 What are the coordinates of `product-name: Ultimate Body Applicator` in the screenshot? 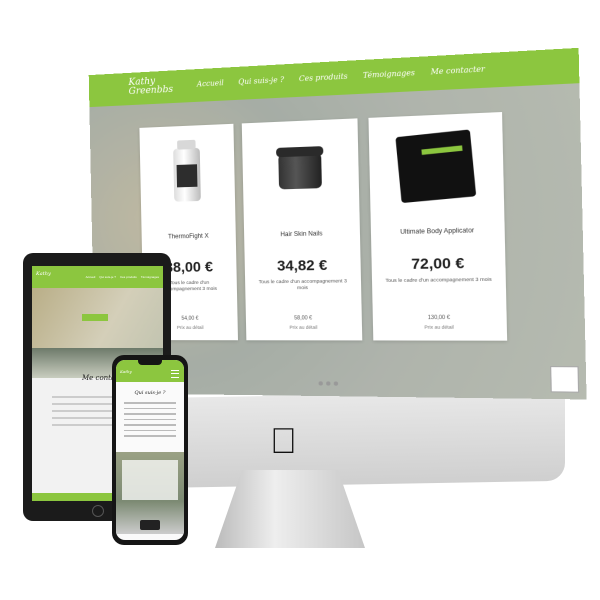 It's located at (438, 231).